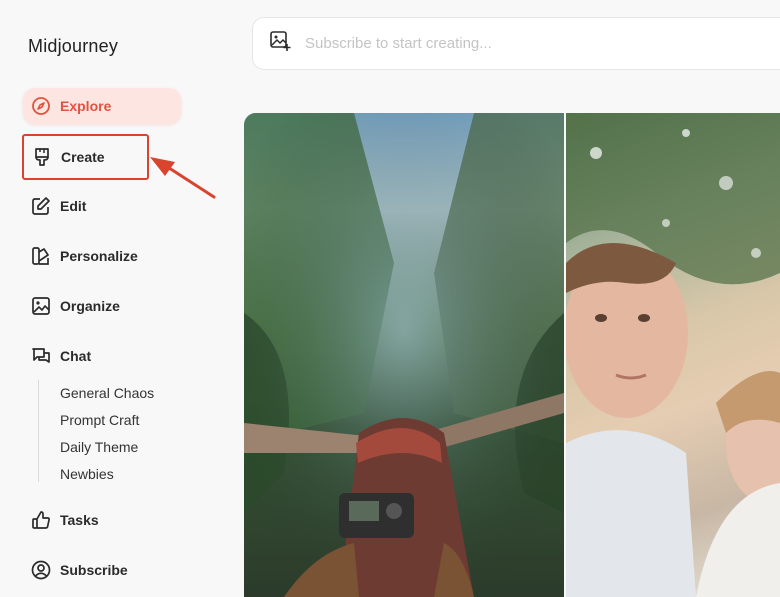 The height and width of the screenshot is (597, 780). What do you see at coordinates (41, 356) in the screenshot?
I see `chat-icon` at bounding box center [41, 356].